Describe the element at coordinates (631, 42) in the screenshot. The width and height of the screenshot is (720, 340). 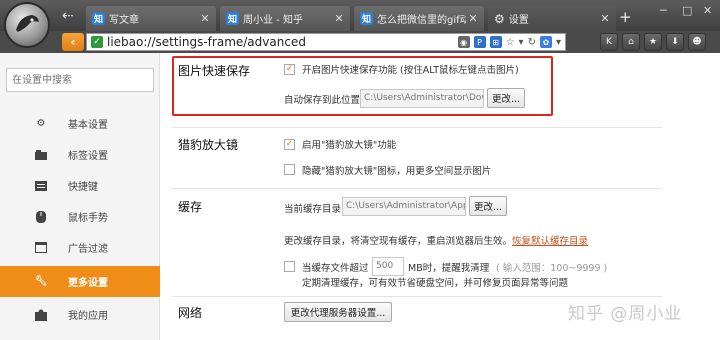
I see `home-button: ⌂` at that location.